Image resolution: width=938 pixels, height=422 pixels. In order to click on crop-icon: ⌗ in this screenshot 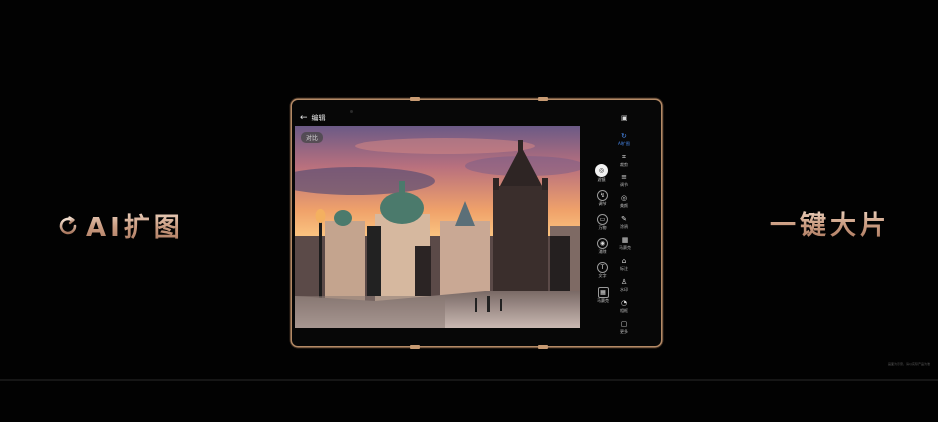, I will do `click(624, 157)`.